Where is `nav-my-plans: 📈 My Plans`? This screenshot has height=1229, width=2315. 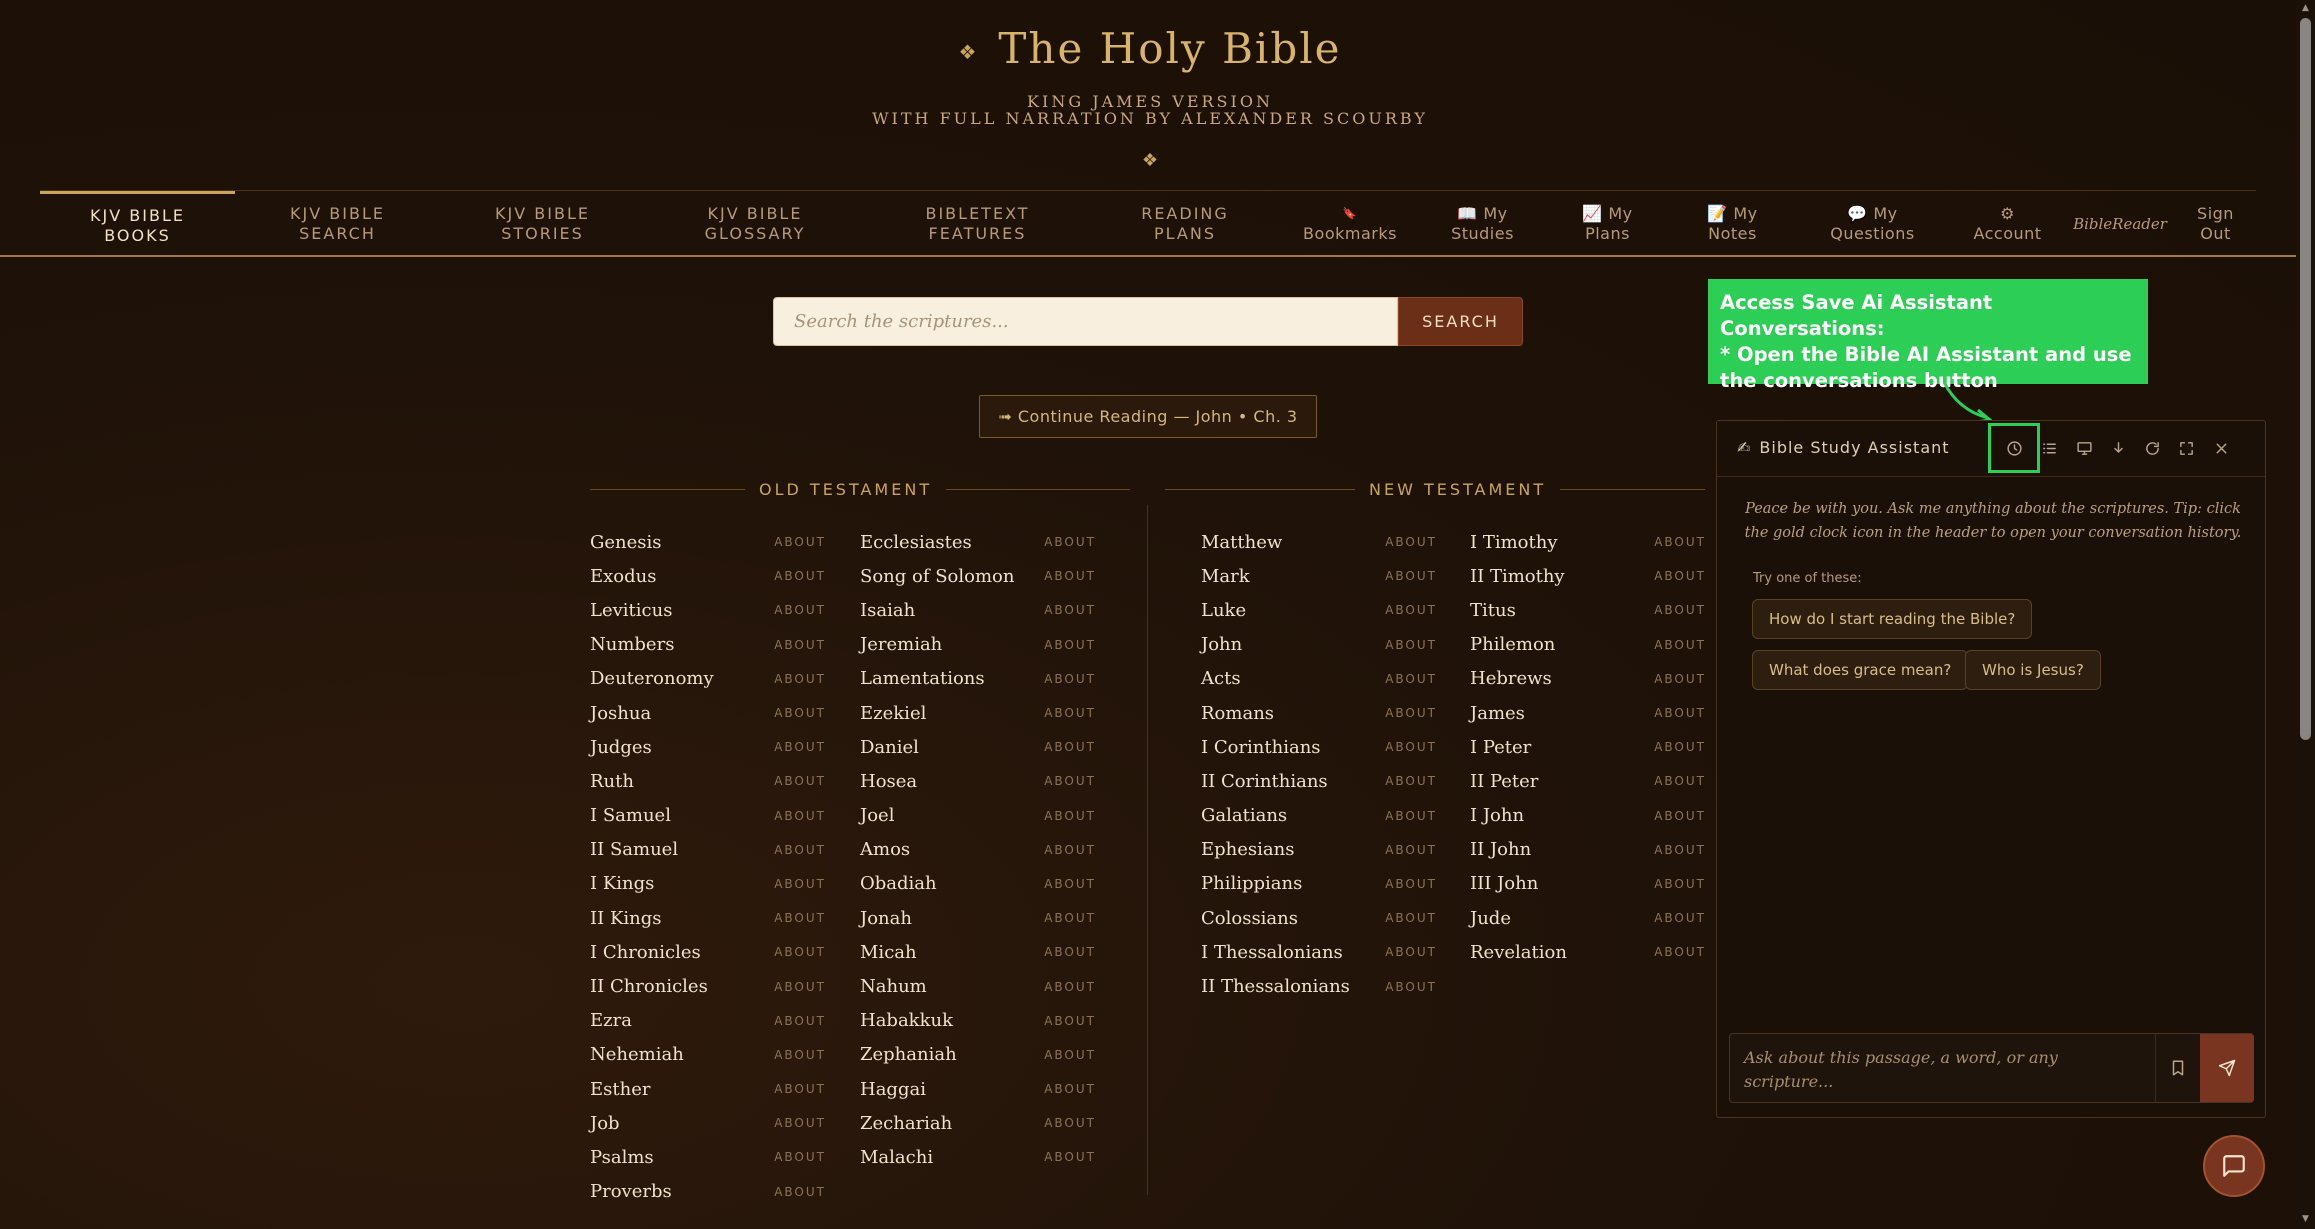 nav-my-plans: 📈 My Plans is located at coordinates (1607, 224).